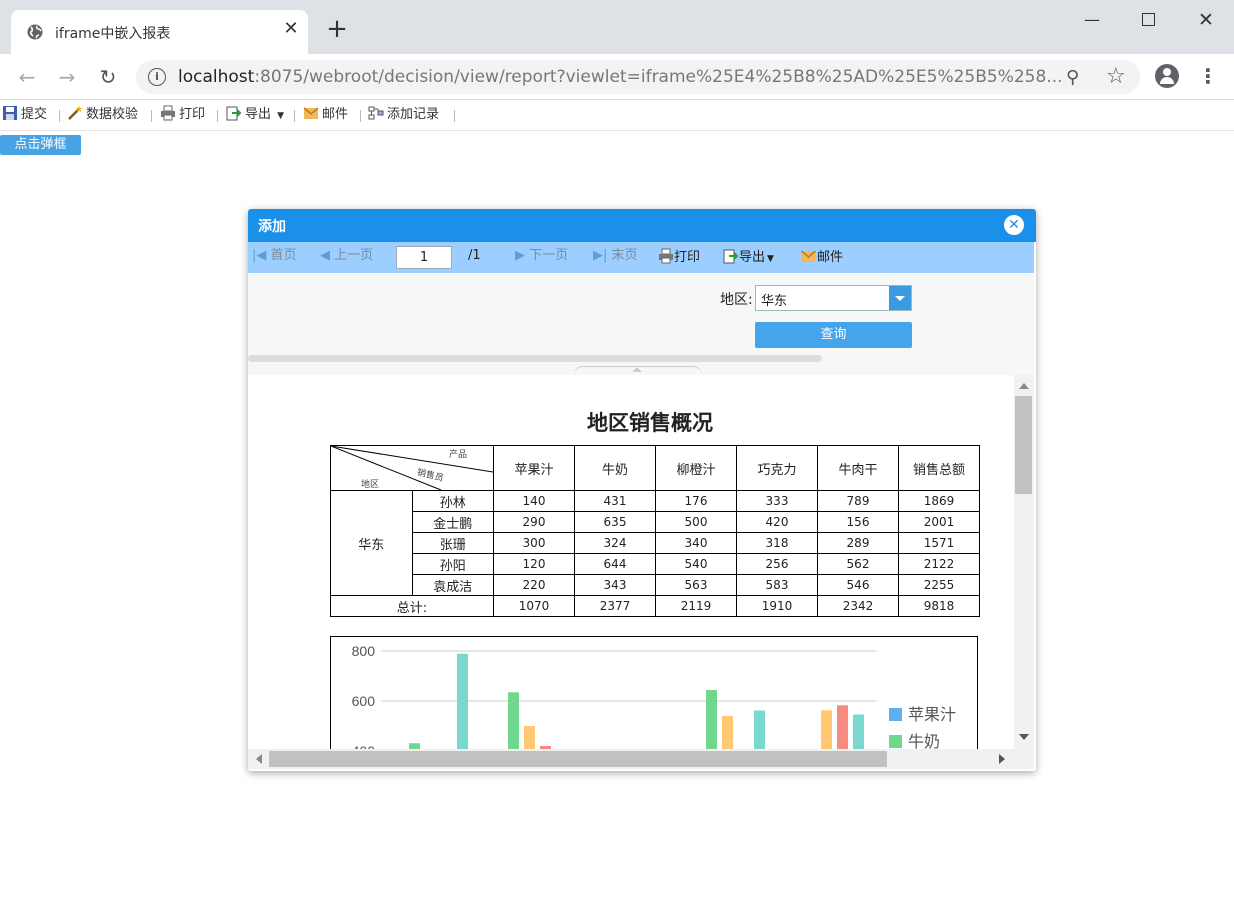  I want to click on maximize-button, so click(1148, 20).